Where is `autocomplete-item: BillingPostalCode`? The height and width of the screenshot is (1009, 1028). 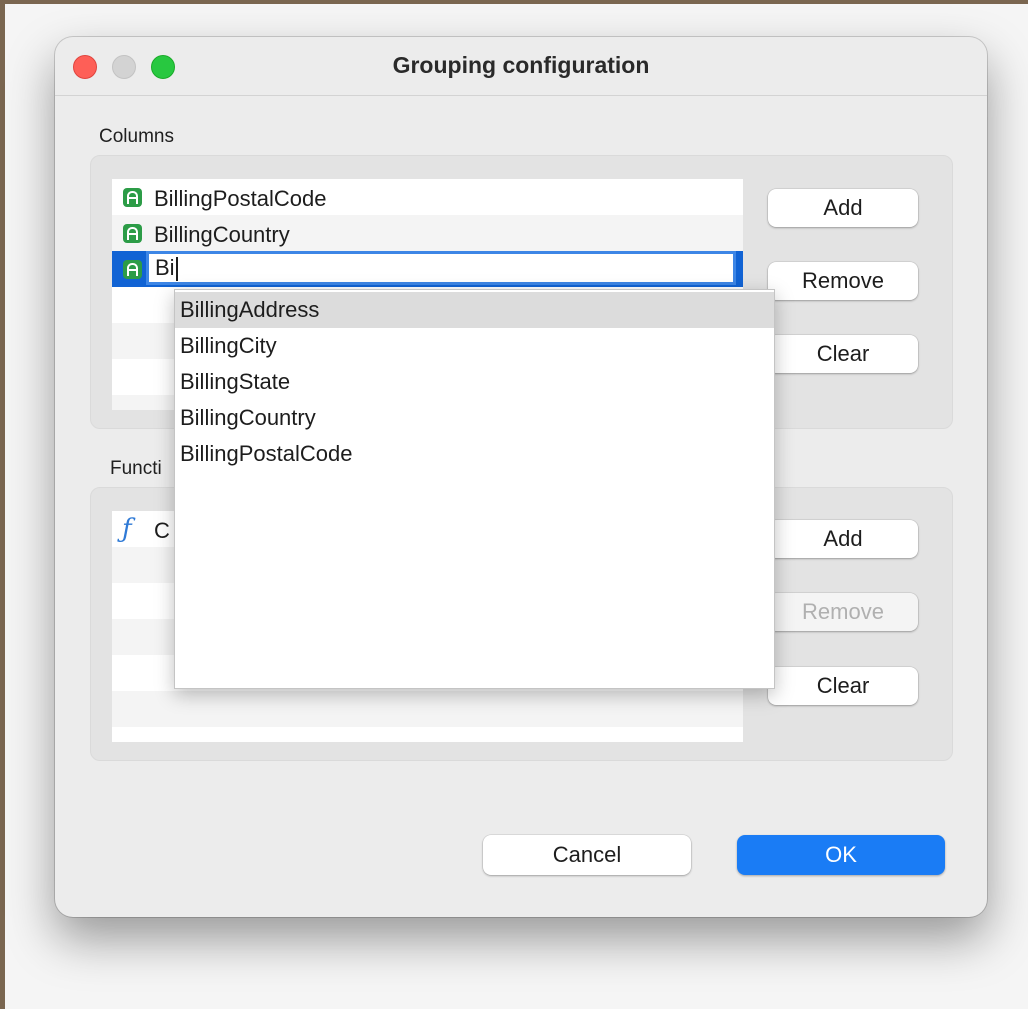 autocomplete-item: BillingPostalCode is located at coordinates (474, 454).